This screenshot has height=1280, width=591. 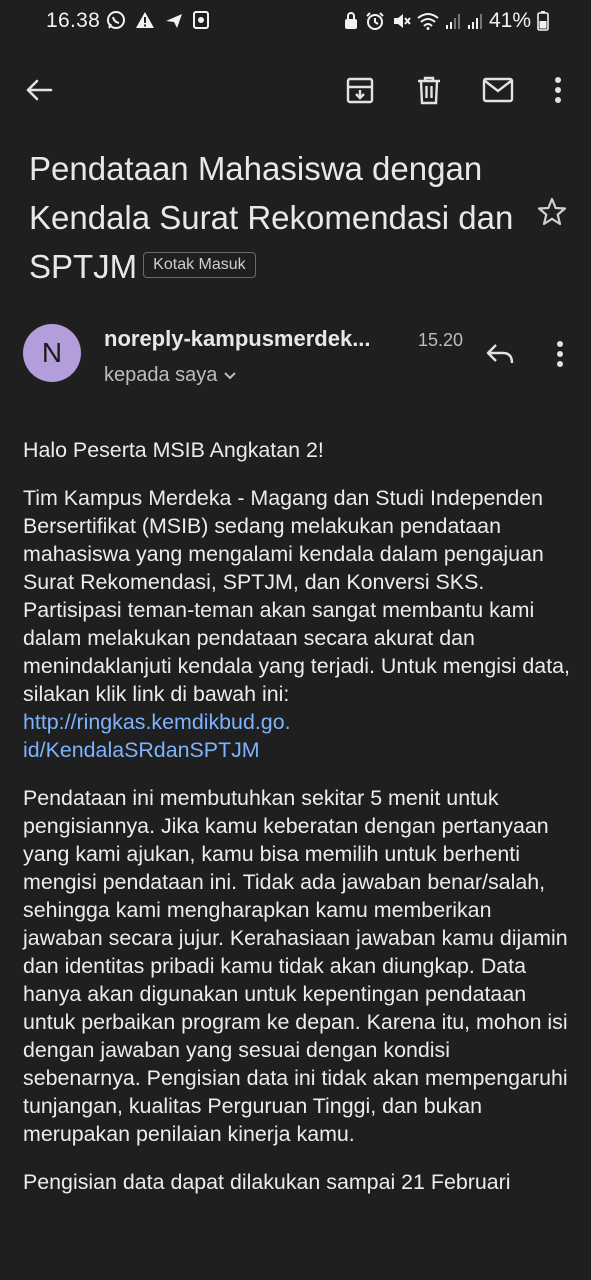 I want to click on body-greeting: Halo Peserta MSIB Angkatan 2!, so click(x=173, y=450).